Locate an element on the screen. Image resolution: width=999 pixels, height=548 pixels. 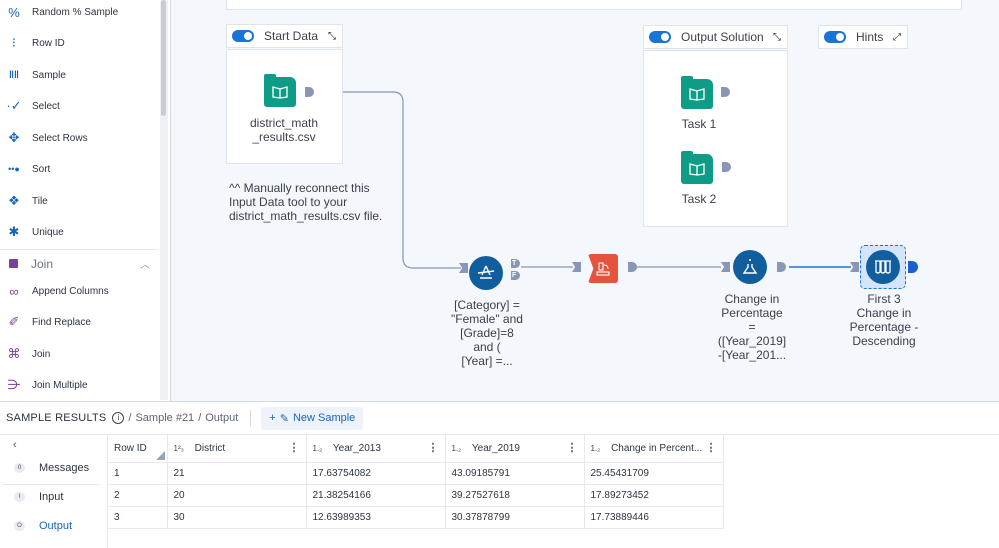
input-data-tool is located at coordinates (280, 90).